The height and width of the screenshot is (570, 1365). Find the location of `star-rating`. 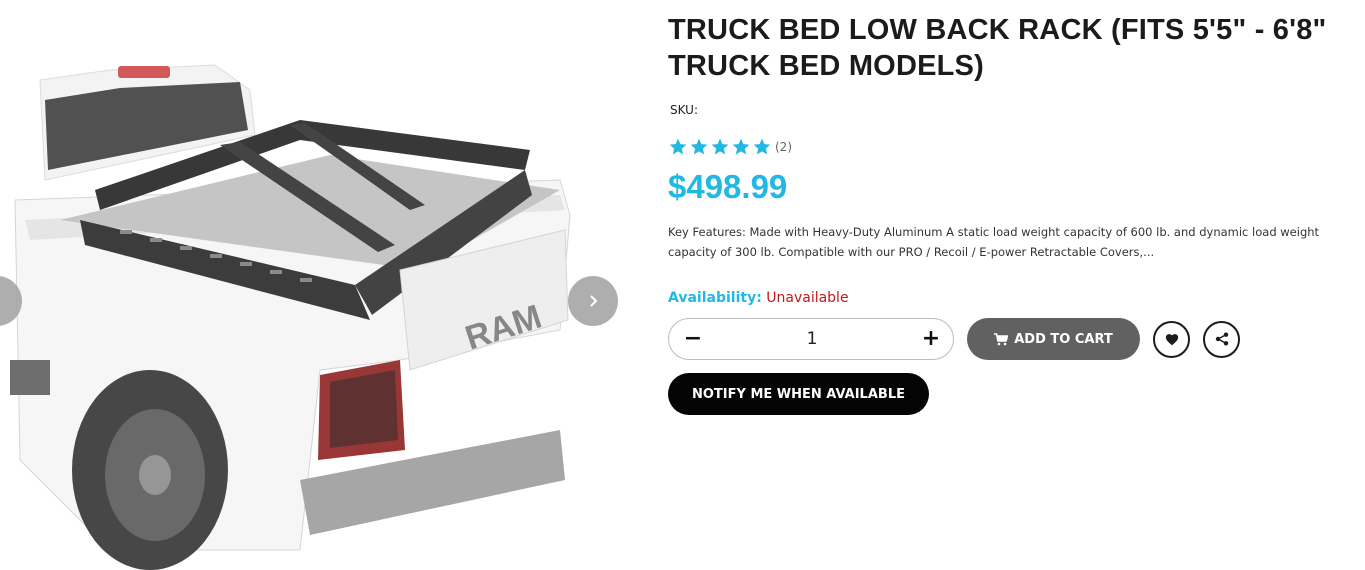

star-rating is located at coordinates (720, 147).